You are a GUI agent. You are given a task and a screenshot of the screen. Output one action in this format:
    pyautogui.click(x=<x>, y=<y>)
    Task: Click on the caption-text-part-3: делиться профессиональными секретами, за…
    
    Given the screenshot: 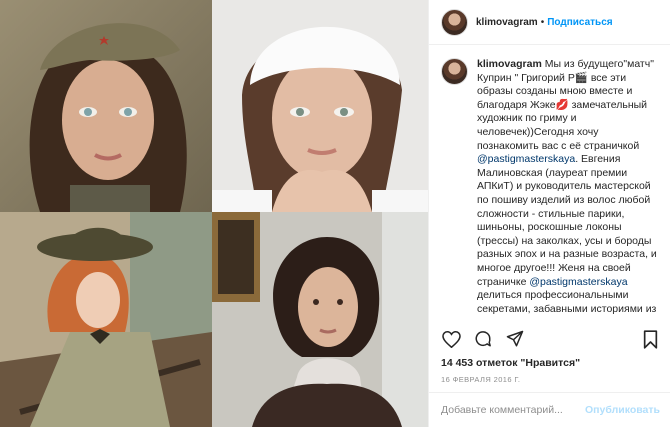 What is the action you would take?
    pyautogui.click(x=567, y=301)
    